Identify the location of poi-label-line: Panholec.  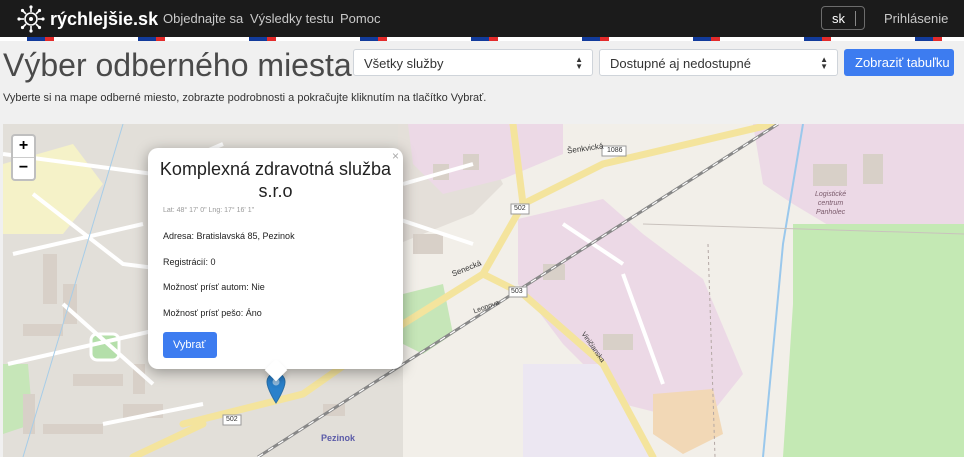
(830, 212).